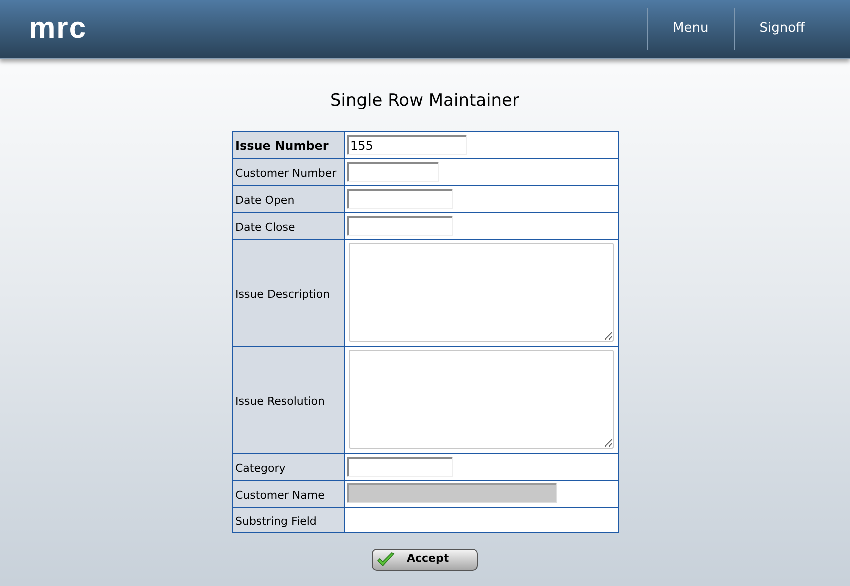 This screenshot has height=586, width=850. I want to click on field-label: Issue Description, so click(283, 294).